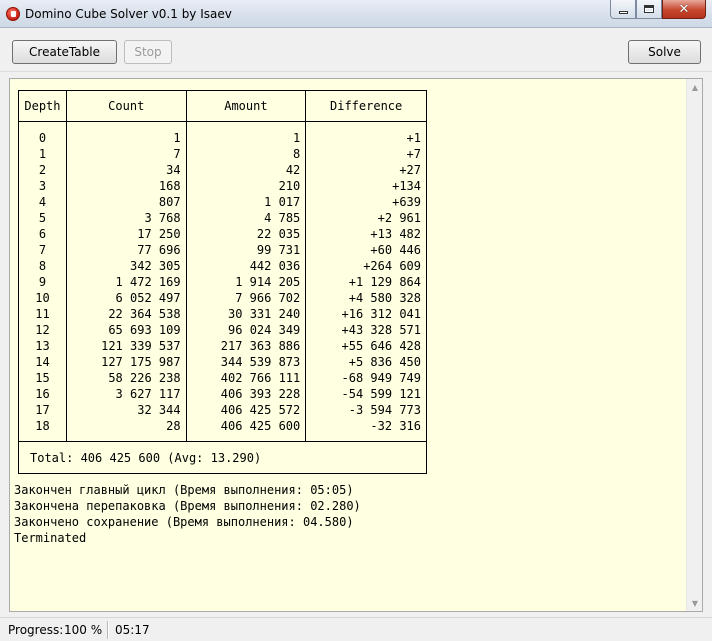  What do you see at coordinates (366, 249) in the screenshot?
I see `difference-cell: +60 446` at bounding box center [366, 249].